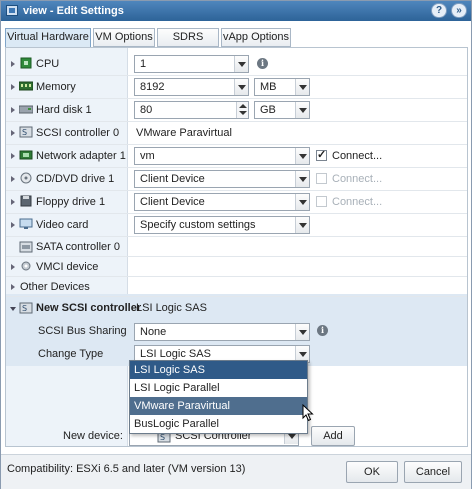 This screenshot has width=474, height=491. Describe the element at coordinates (222, 225) in the screenshot. I see `video-card-select: Specify custom settings` at that location.